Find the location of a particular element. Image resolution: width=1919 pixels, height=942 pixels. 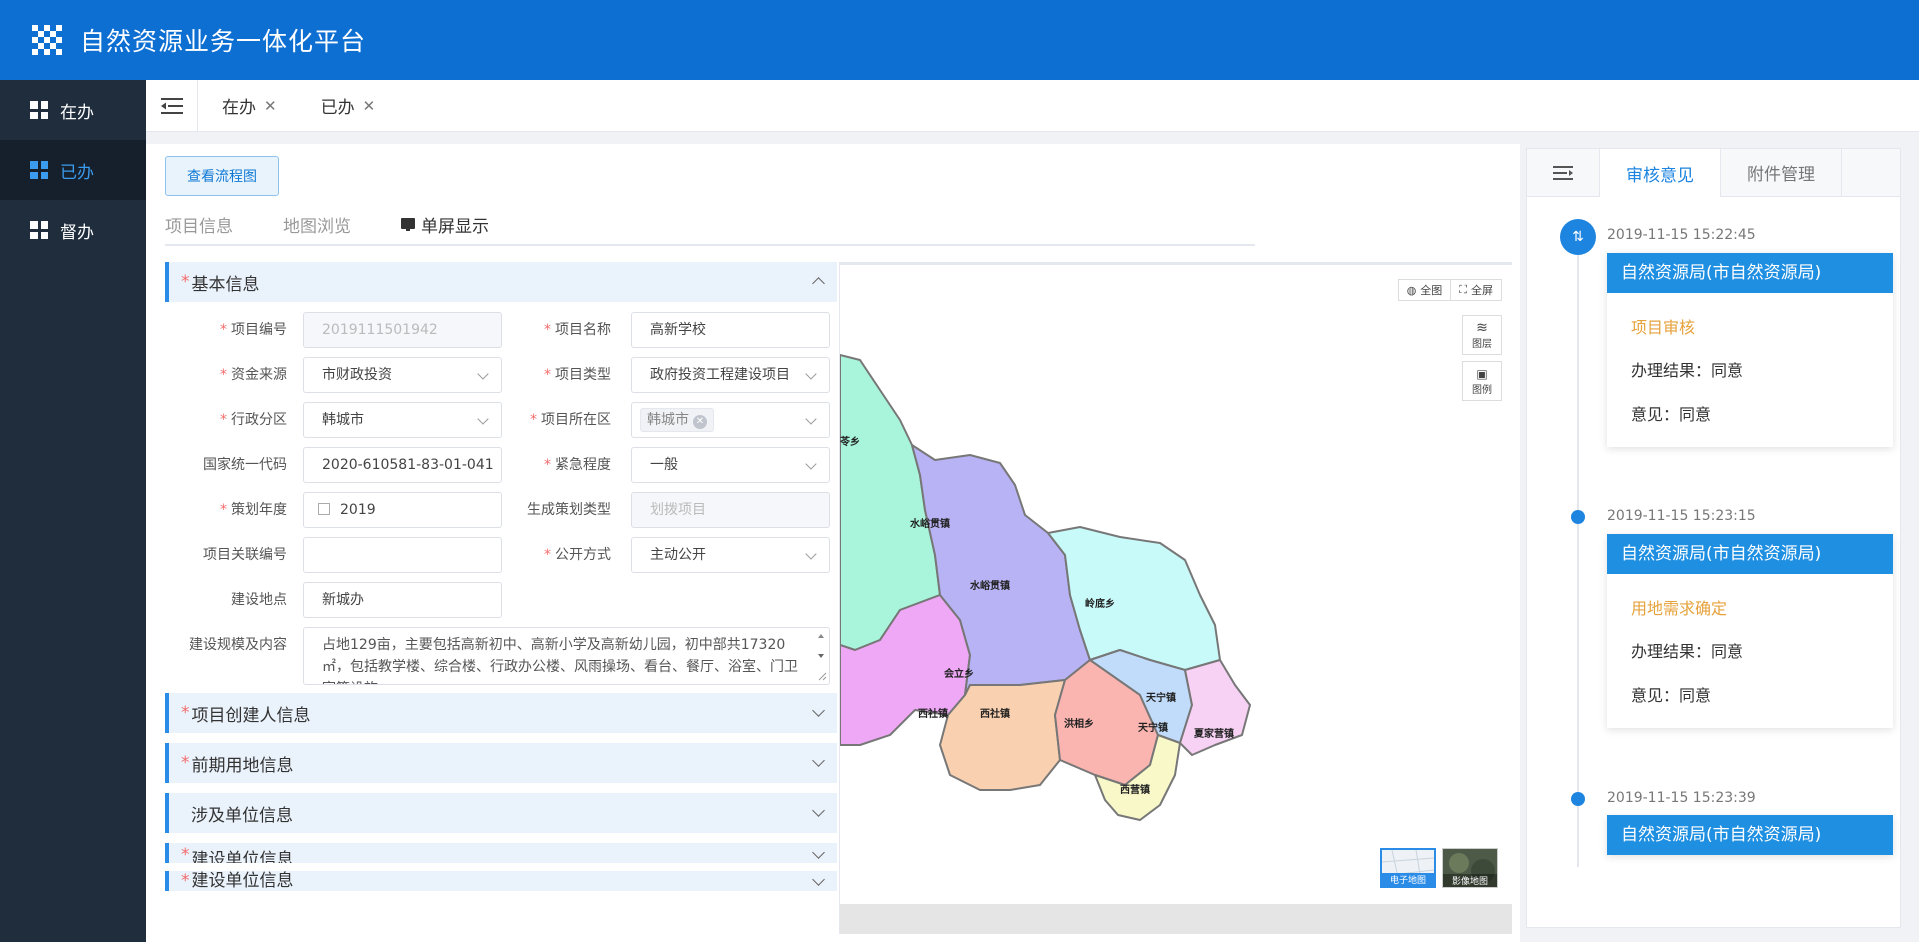

tab-label: 已办 is located at coordinates (337, 108).